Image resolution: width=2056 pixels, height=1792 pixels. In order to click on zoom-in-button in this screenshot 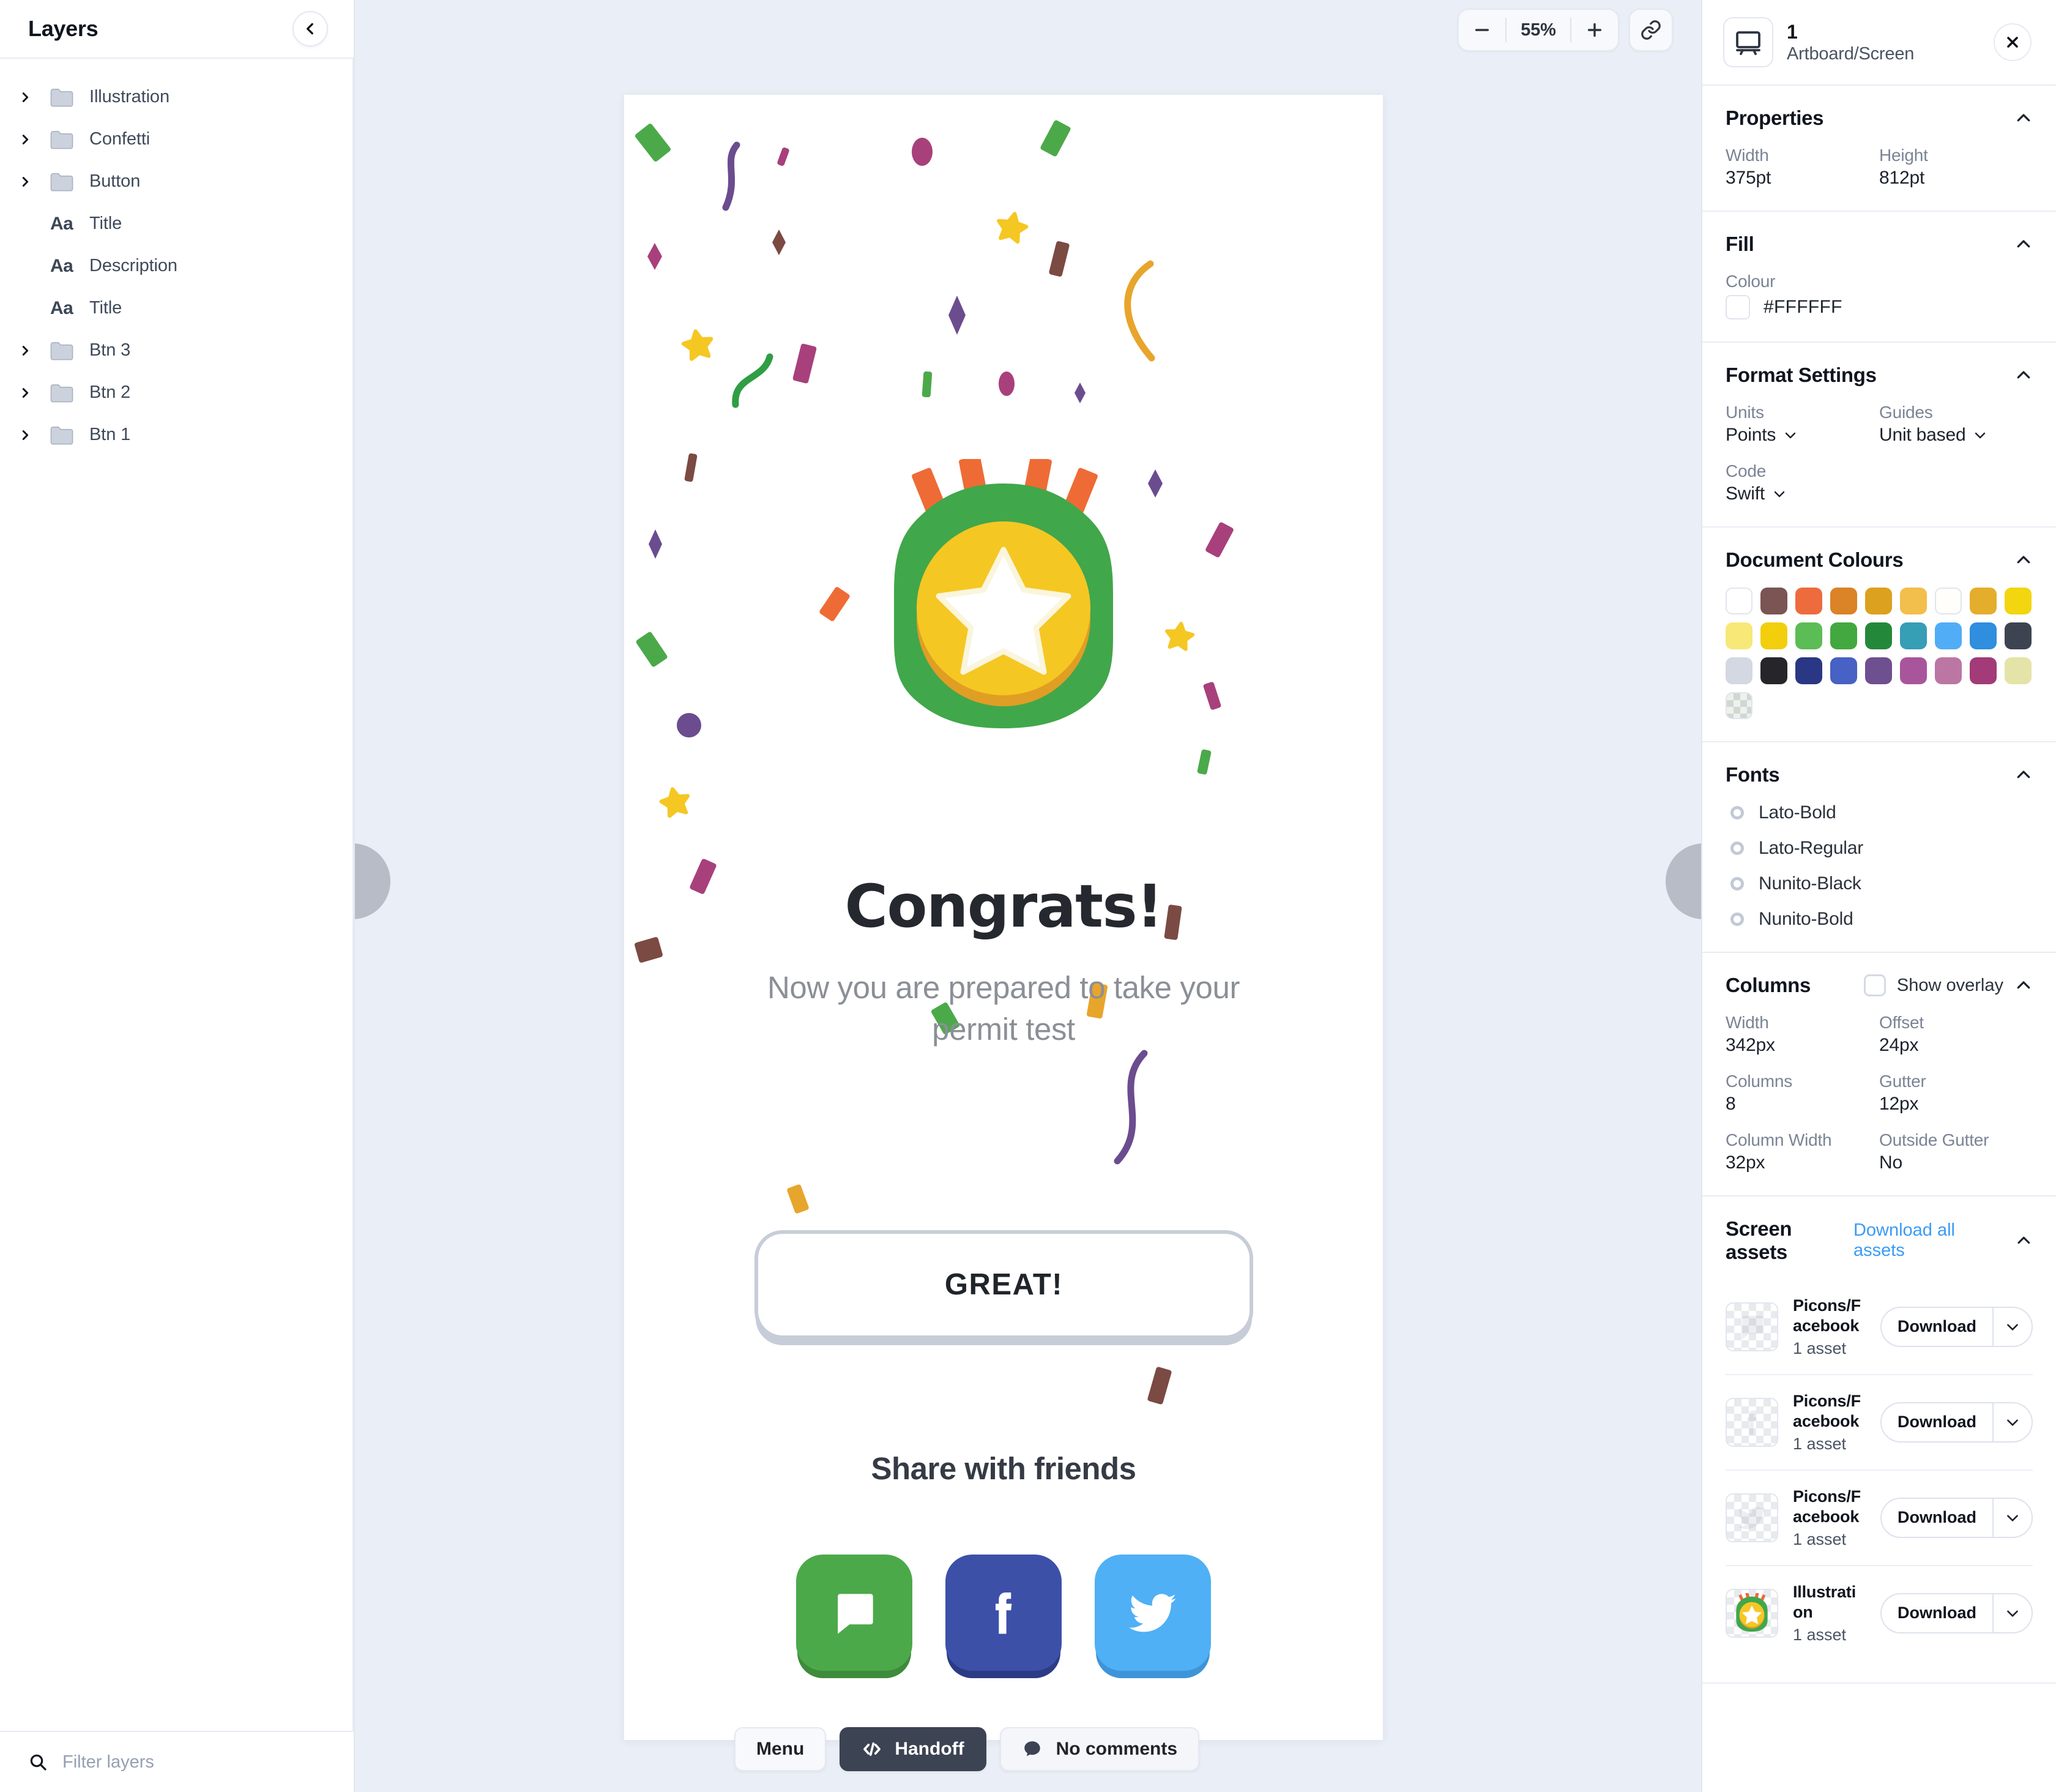, I will do `click(1594, 30)`.